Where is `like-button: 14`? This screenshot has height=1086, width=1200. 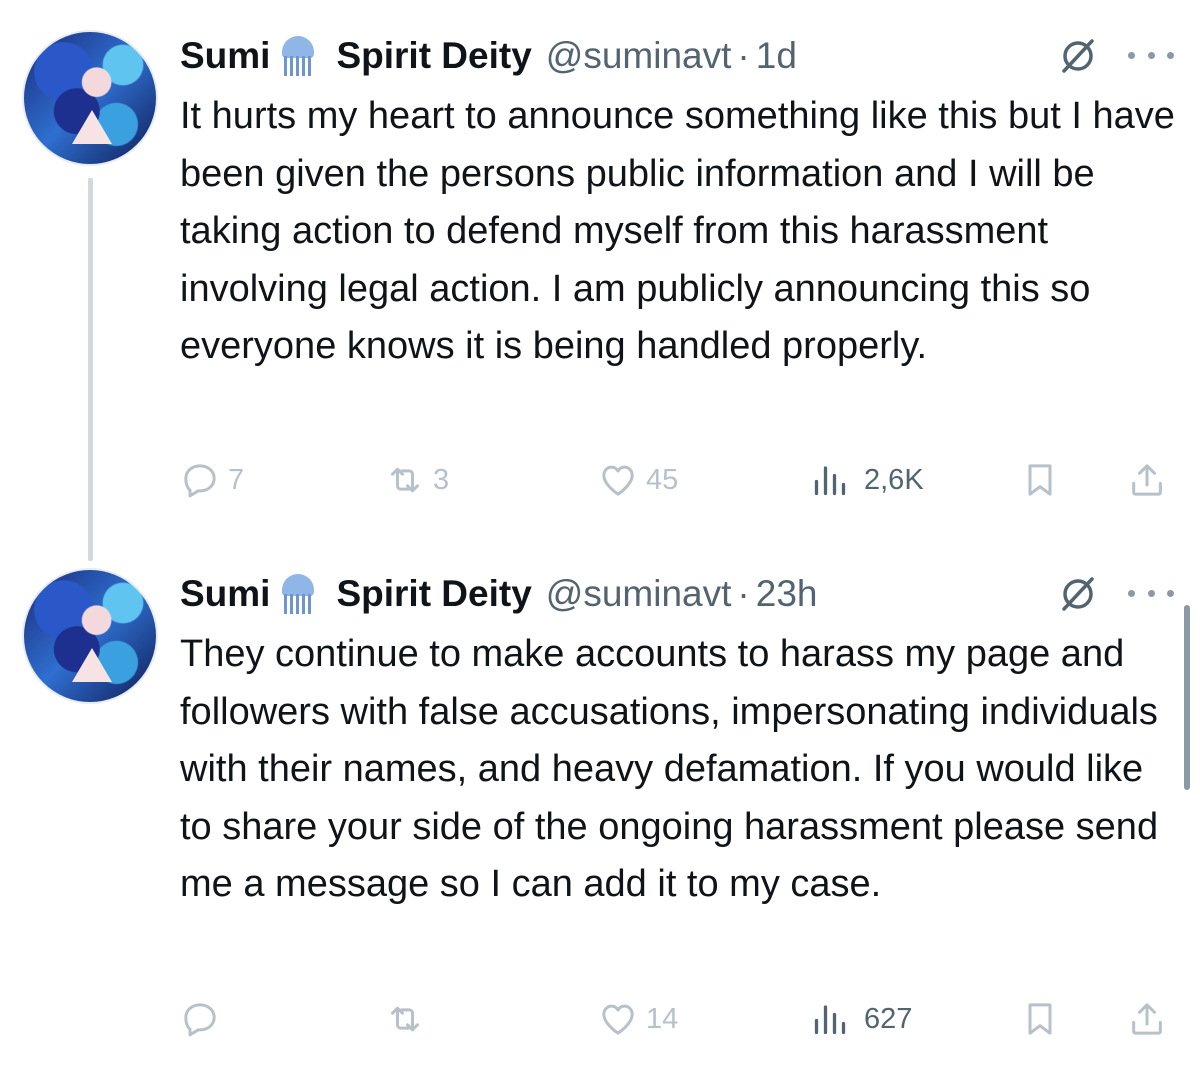 like-button: 14 is located at coordinates (638, 1019).